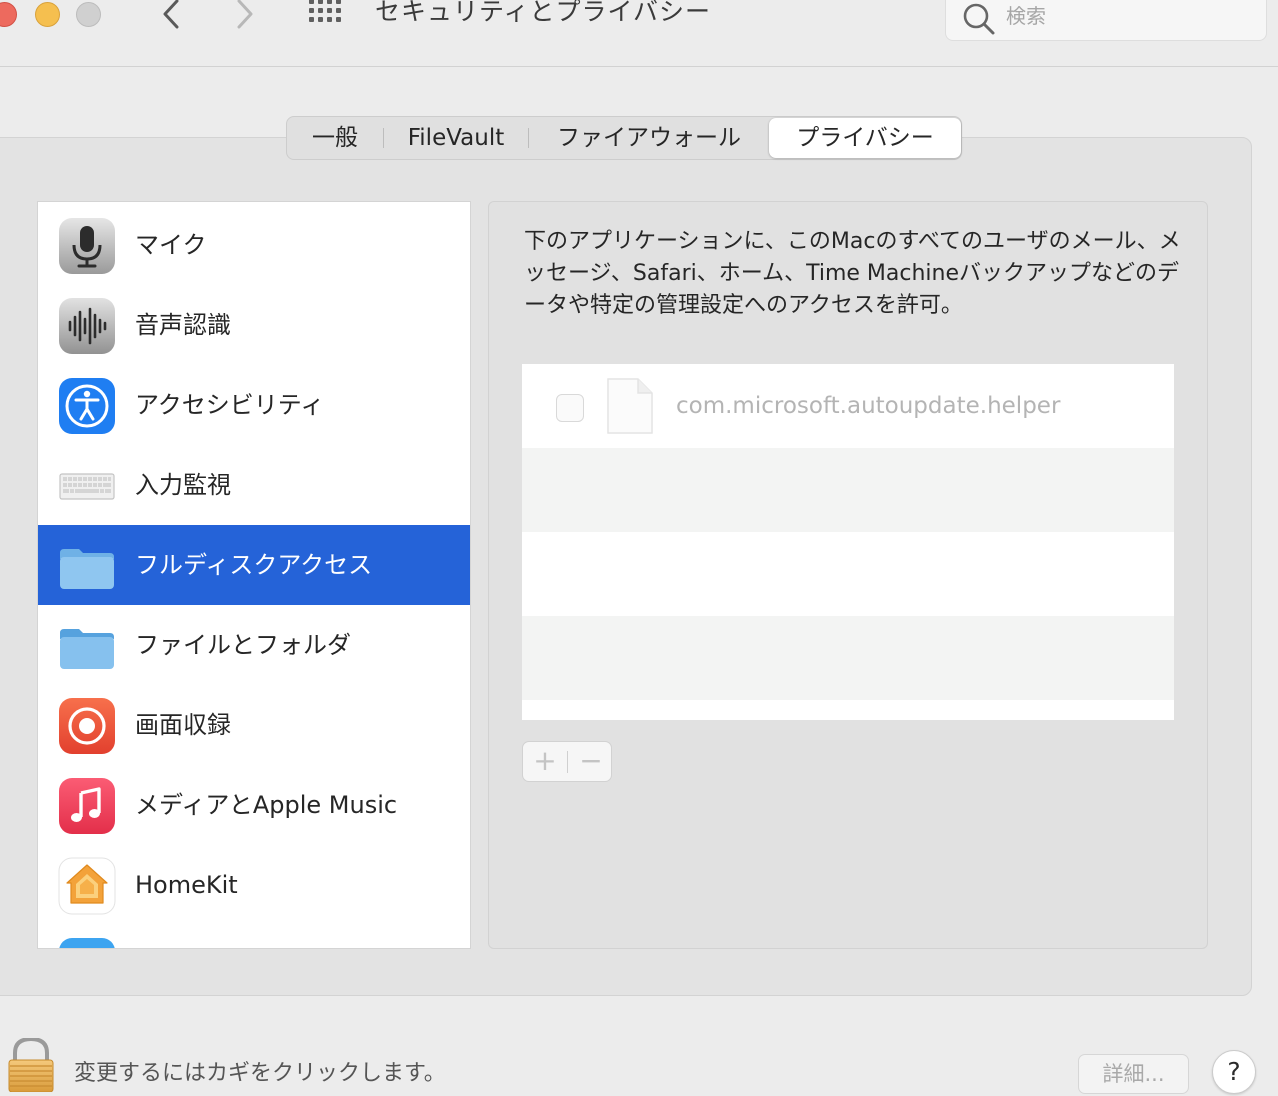  What do you see at coordinates (87, 246) in the screenshot?
I see `microphone-icon` at bounding box center [87, 246].